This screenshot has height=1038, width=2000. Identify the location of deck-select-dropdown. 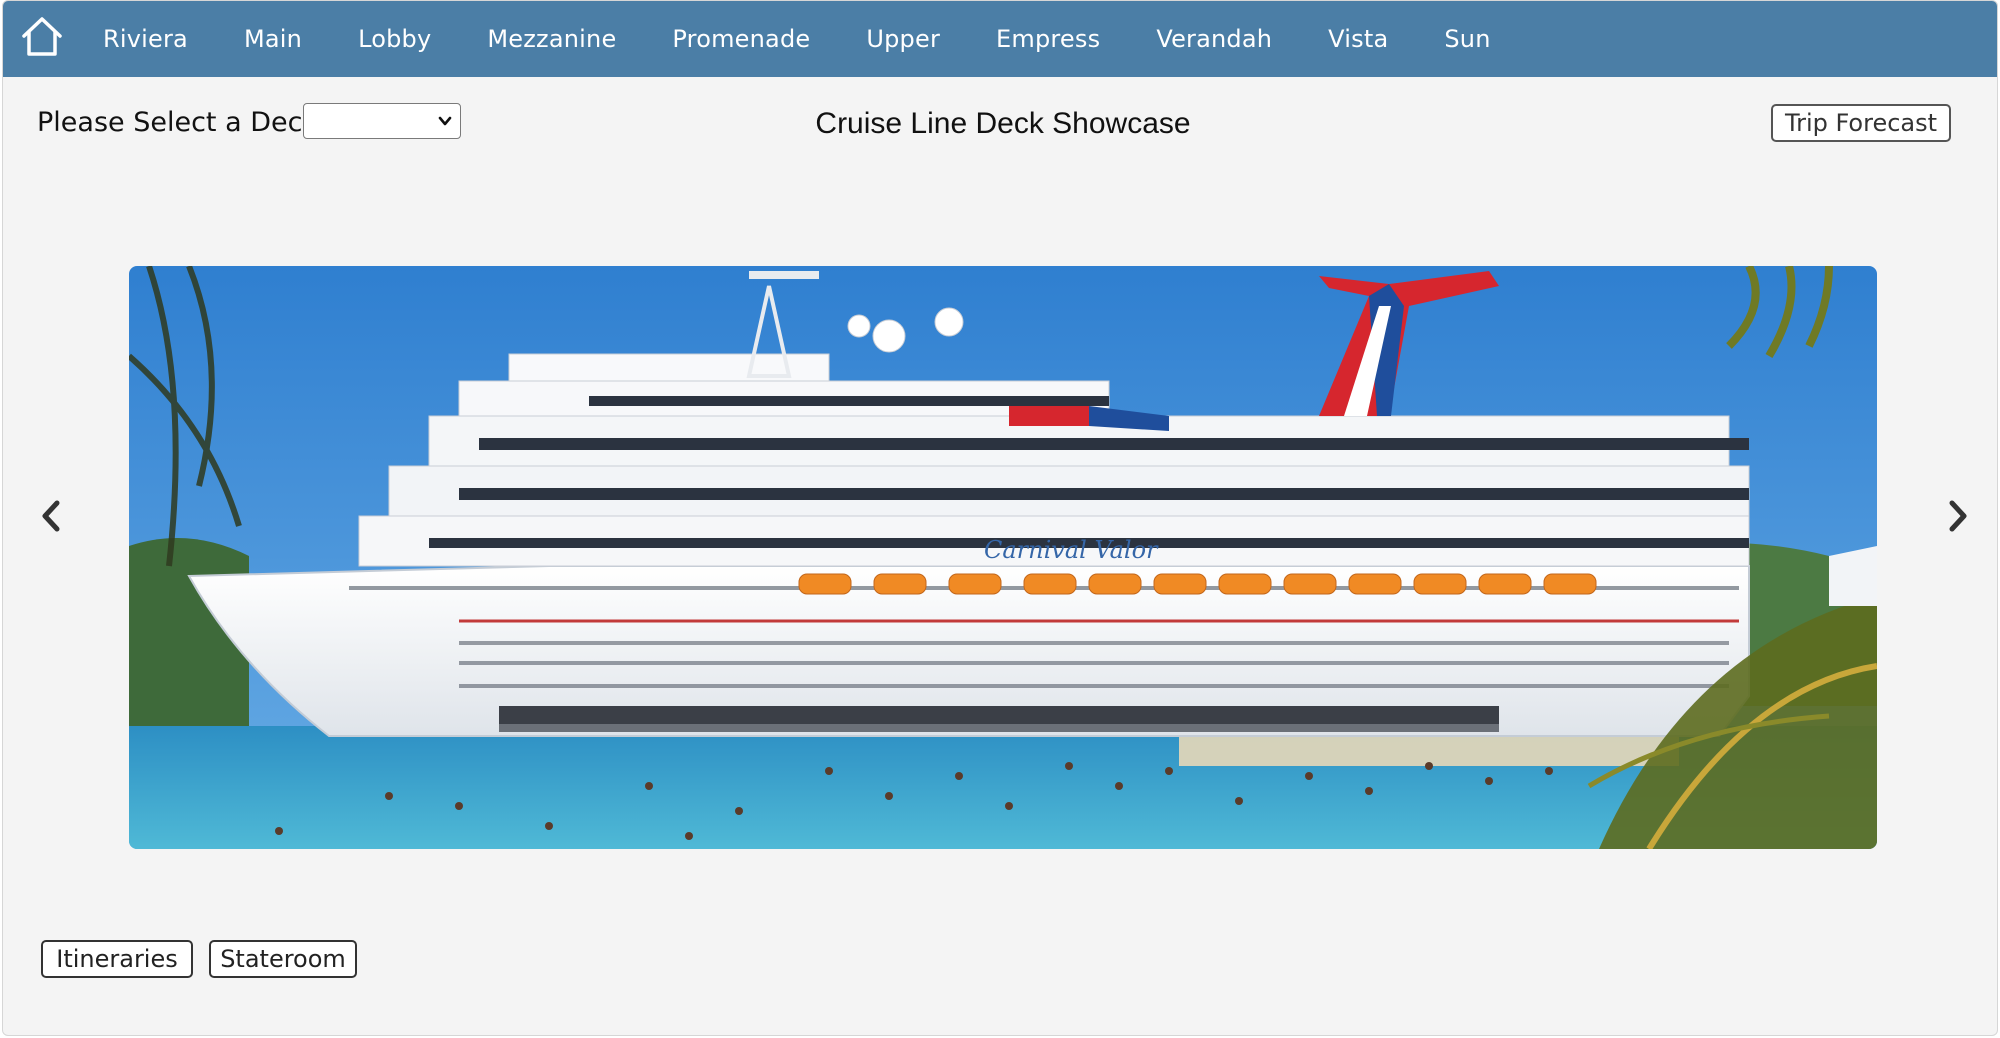
(382, 121).